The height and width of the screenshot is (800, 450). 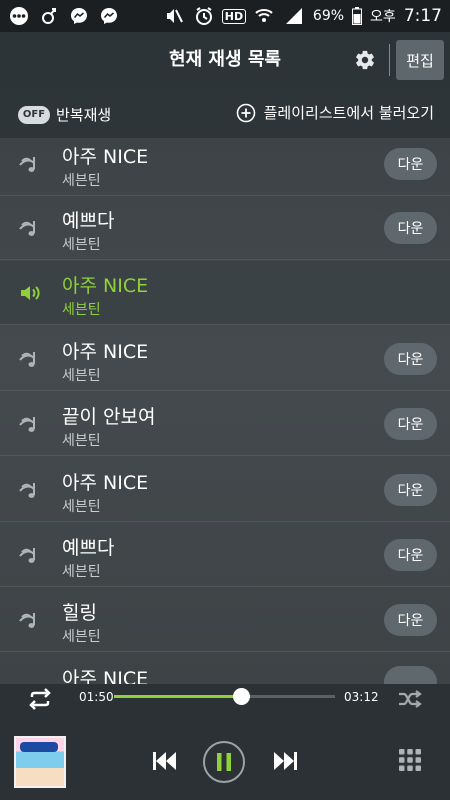 I want to click on track-title: 힐링, so click(x=79, y=613).